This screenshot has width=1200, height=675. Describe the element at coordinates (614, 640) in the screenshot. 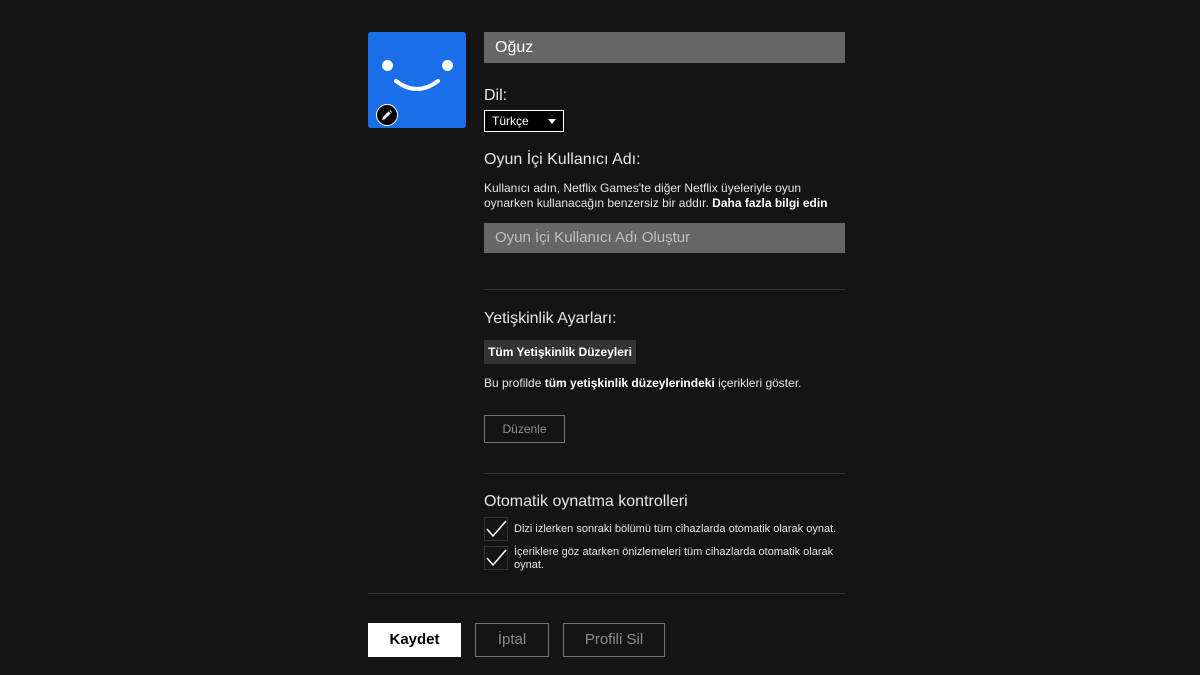

I see `delete-profile-button: Profili Sil` at that location.